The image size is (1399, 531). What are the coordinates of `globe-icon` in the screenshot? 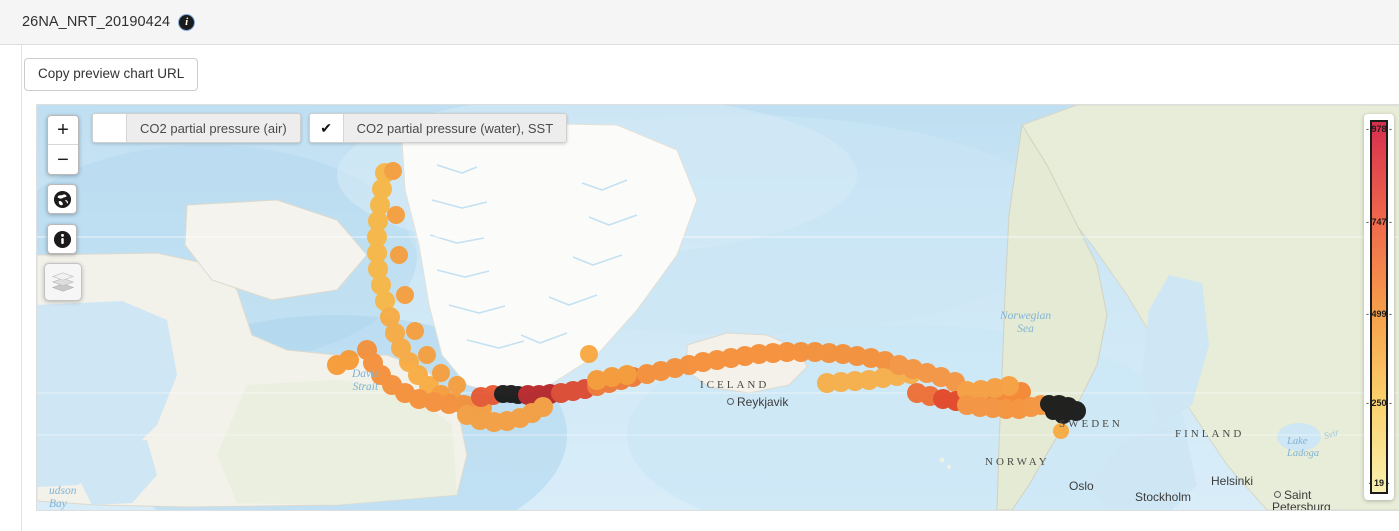 It's located at (62, 199).